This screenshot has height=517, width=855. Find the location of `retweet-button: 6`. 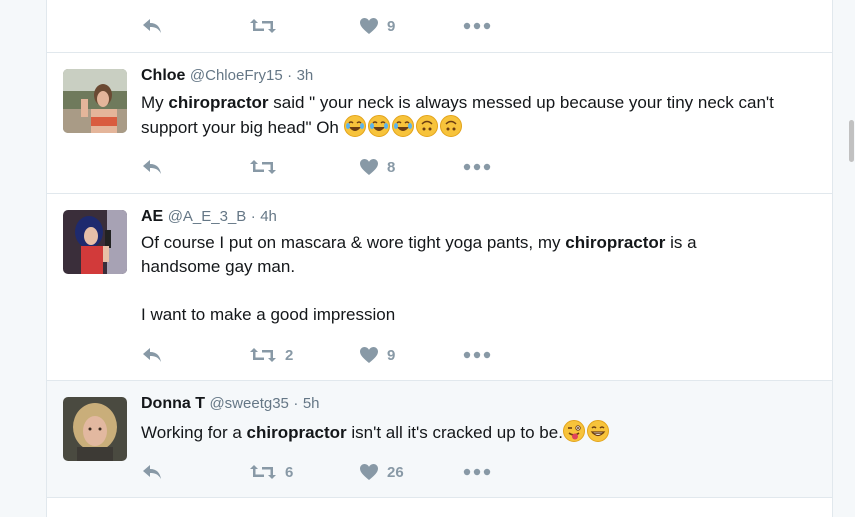

retweet-button: 6 is located at coordinates (271, 472).